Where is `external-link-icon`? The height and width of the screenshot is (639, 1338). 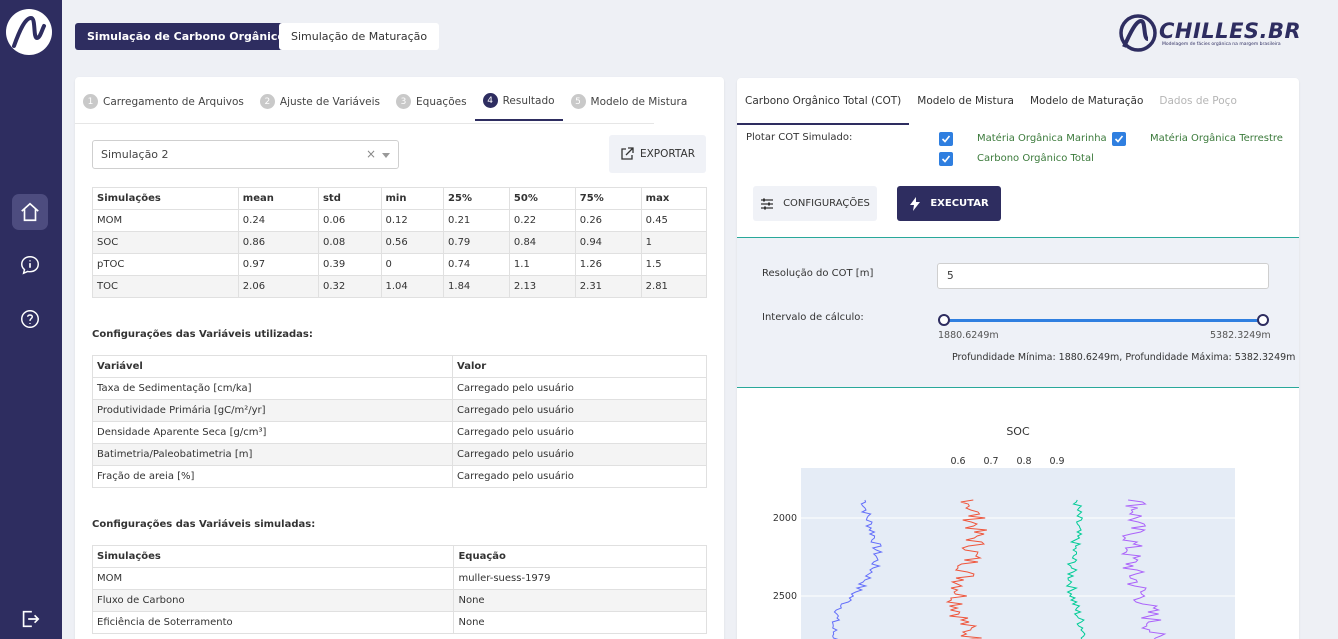
external-link-icon is located at coordinates (627, 153).